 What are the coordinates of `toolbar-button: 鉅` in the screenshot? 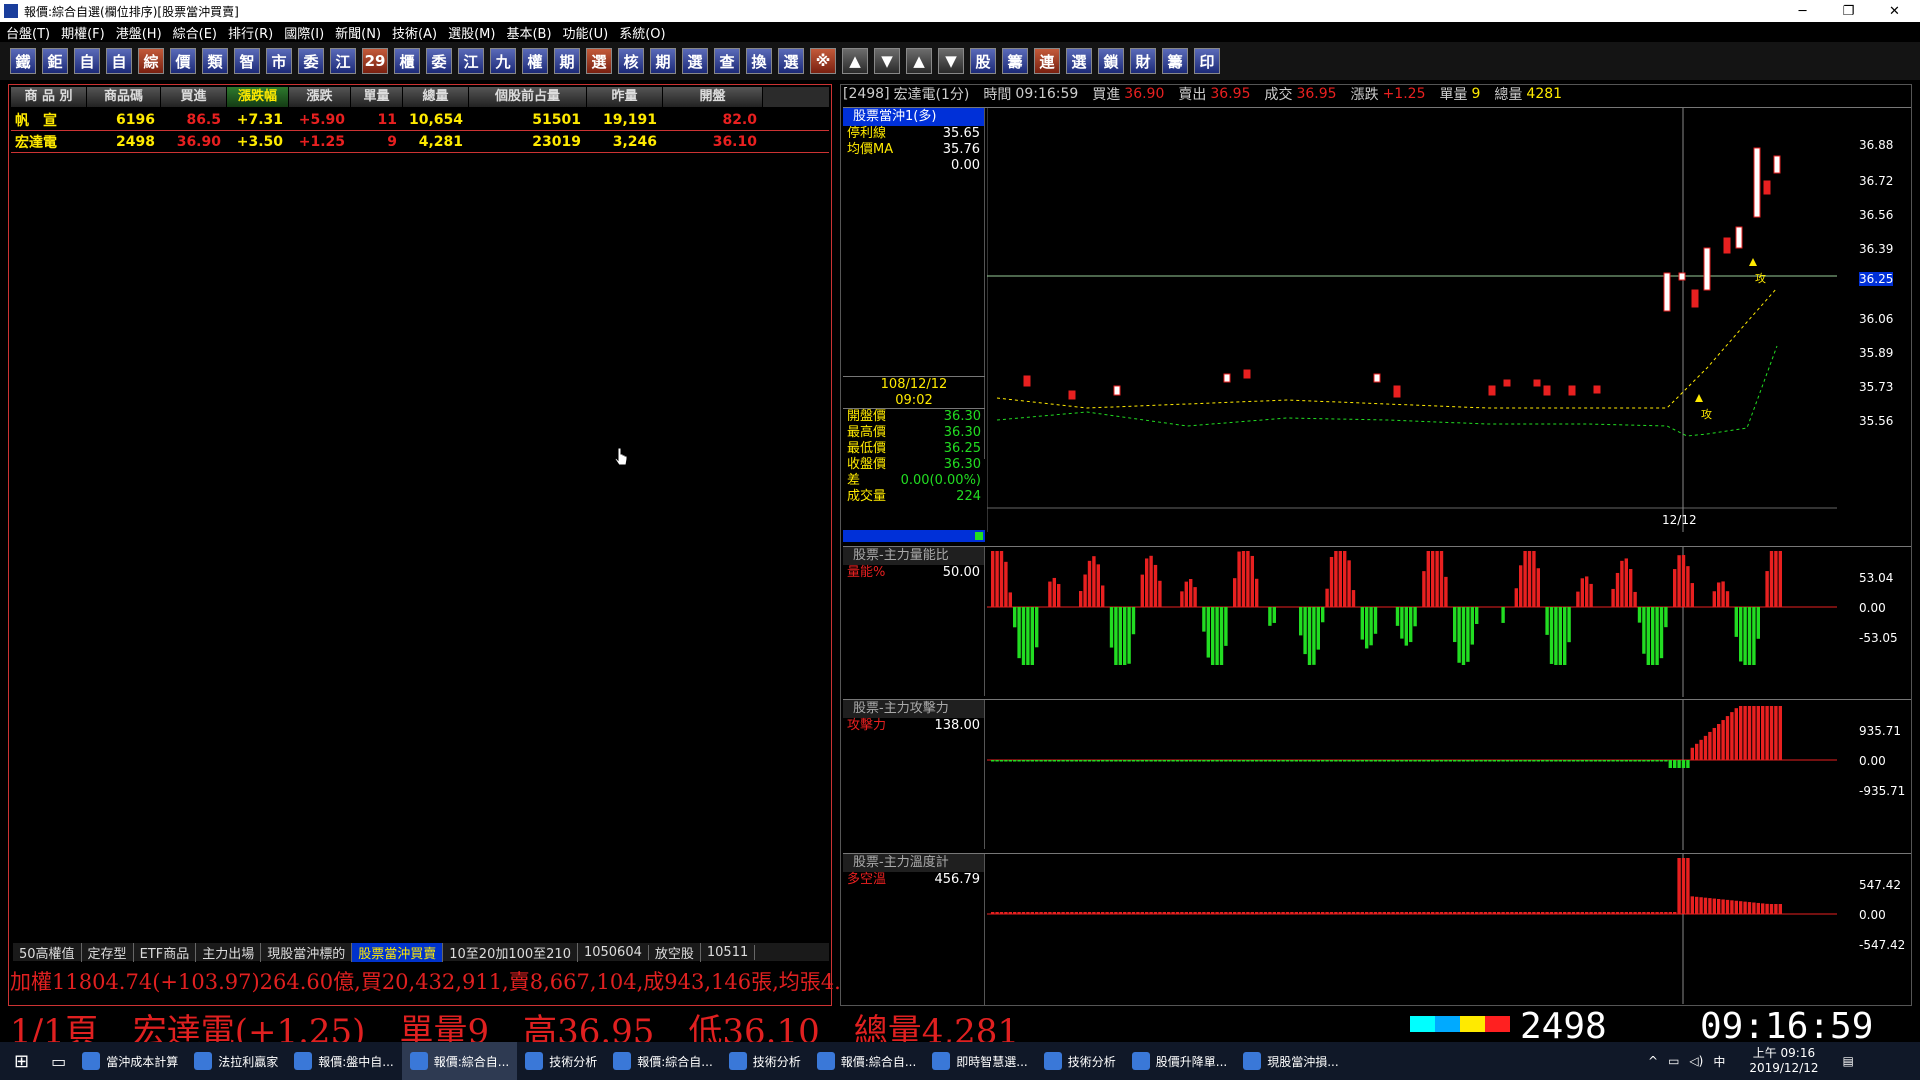 It's located at (55, 61).